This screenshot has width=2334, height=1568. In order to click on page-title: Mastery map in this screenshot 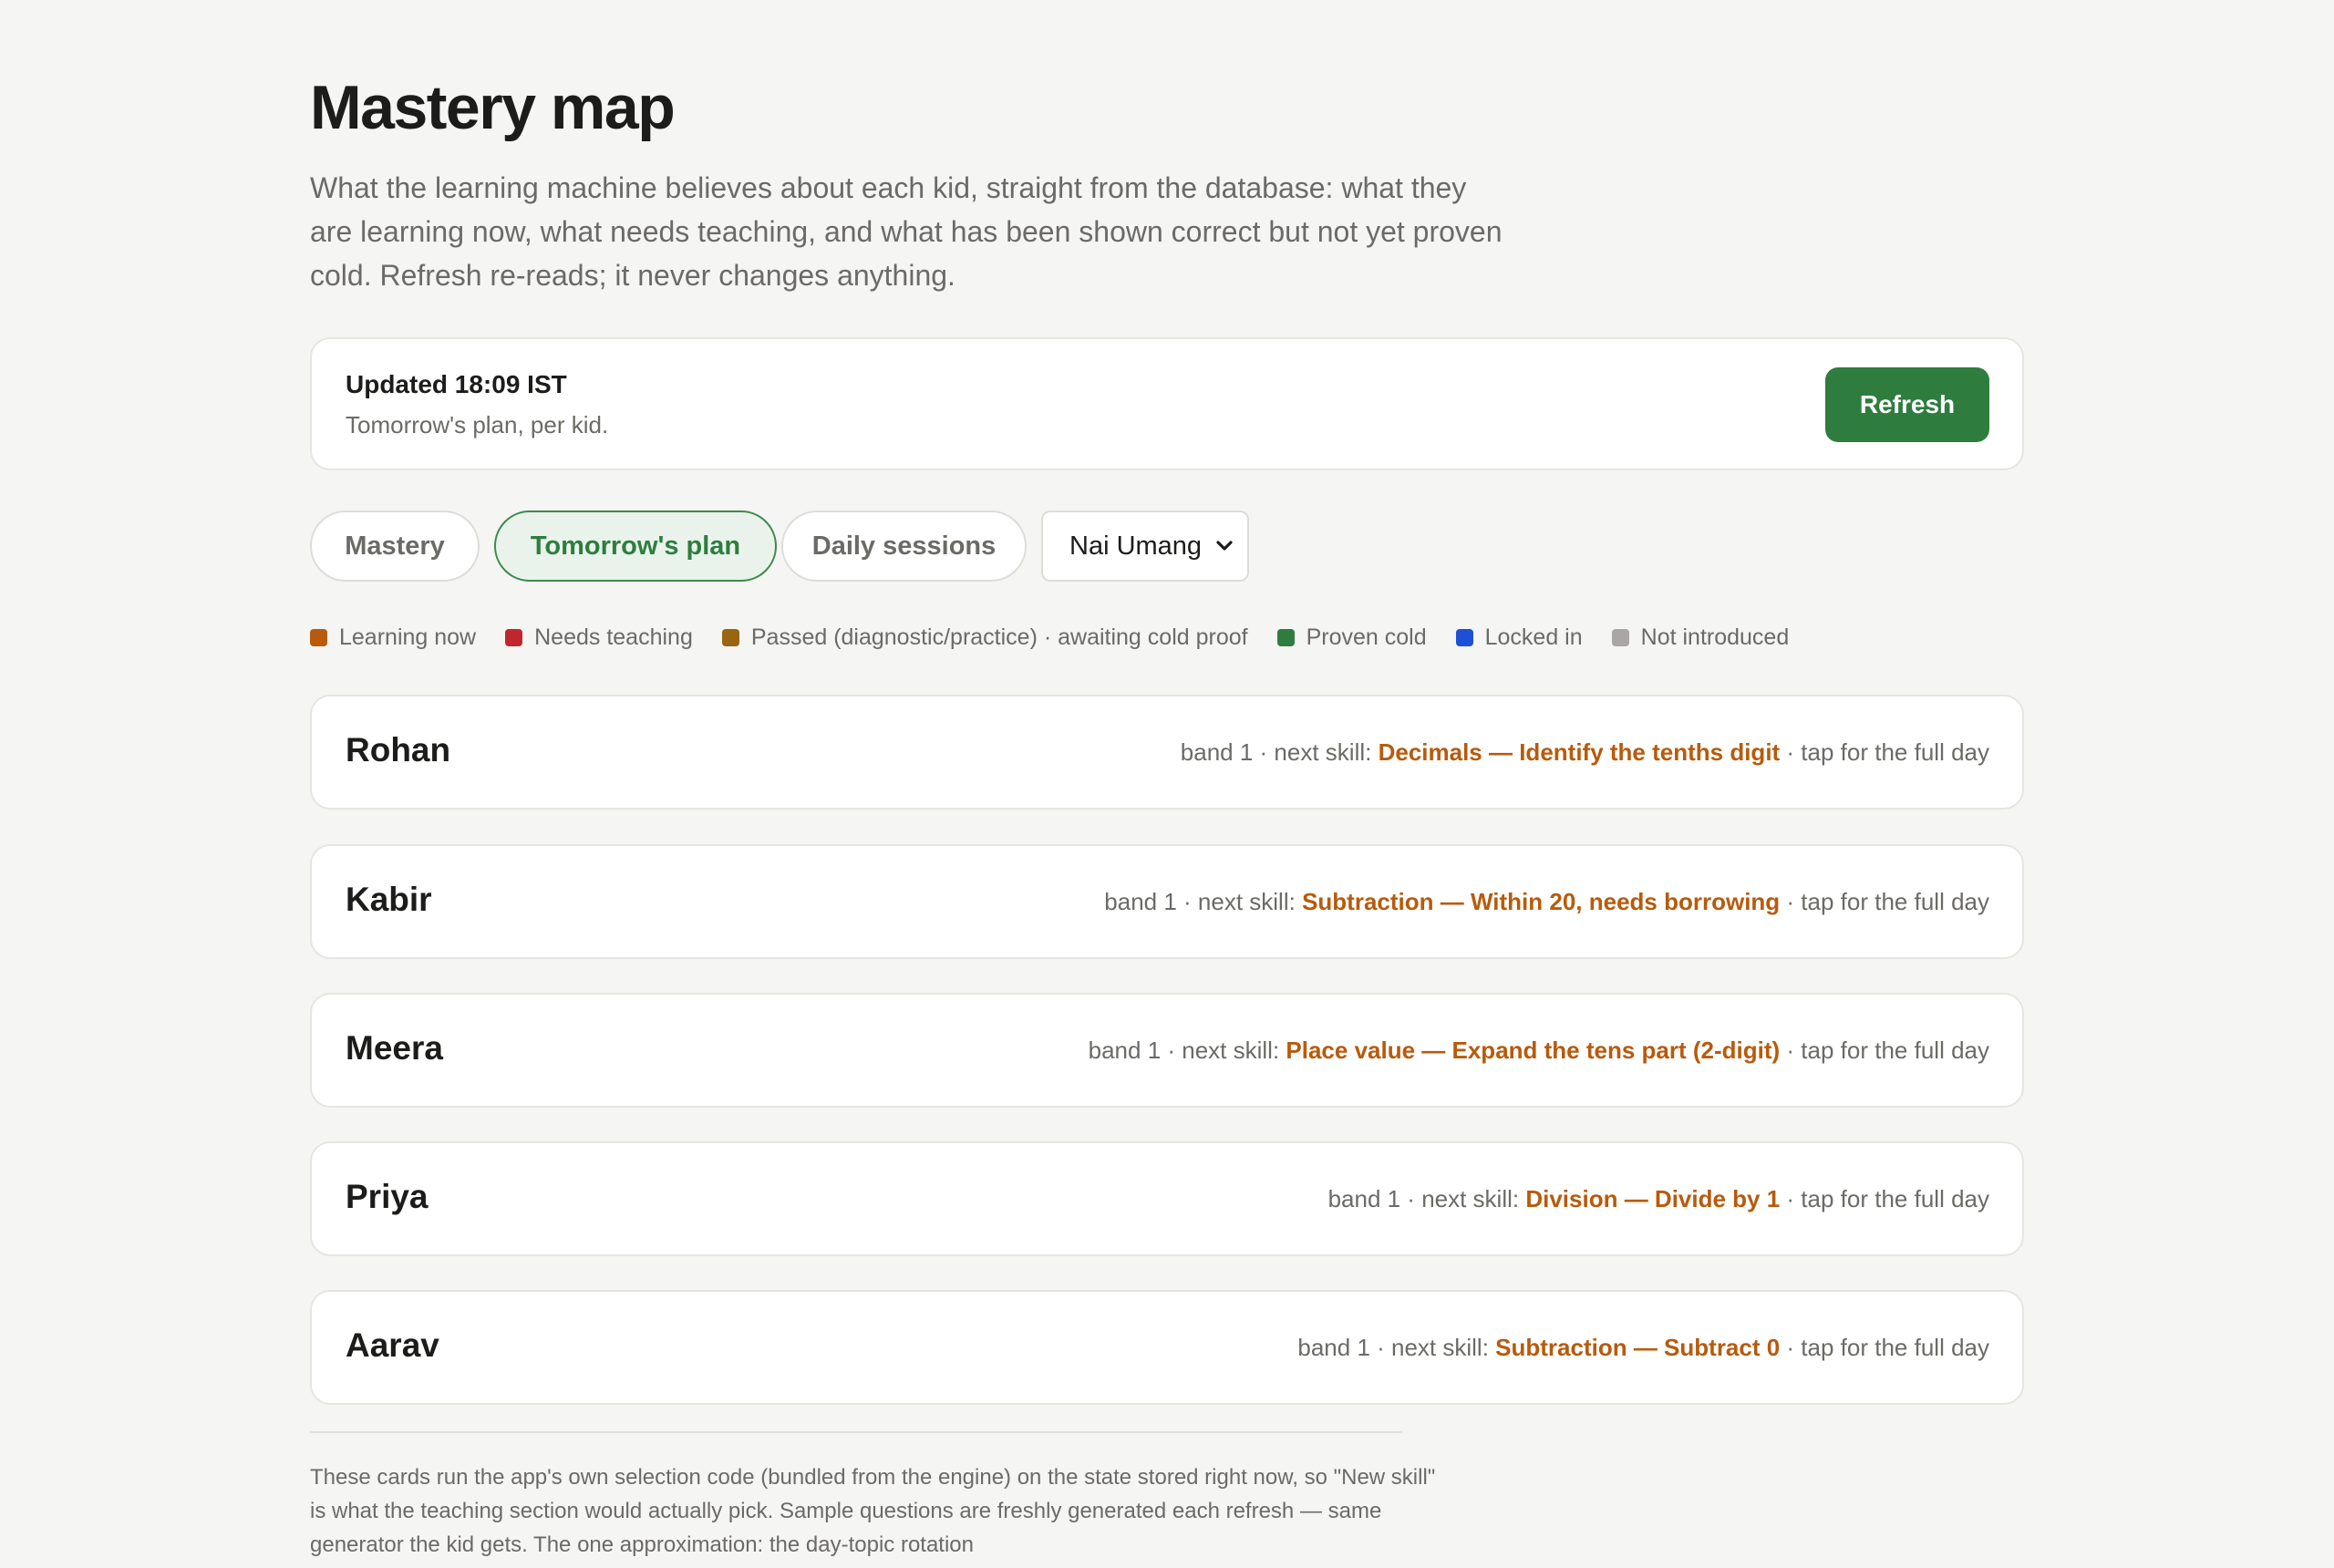, I will do `click(493, 107)`.